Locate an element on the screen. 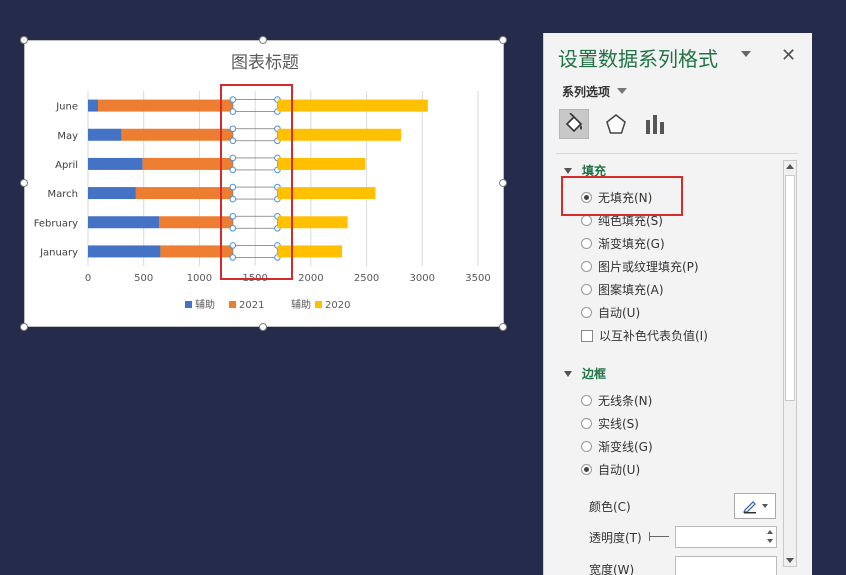  fill-option-auto: 自动(U) is located at coordinates (610, 312).